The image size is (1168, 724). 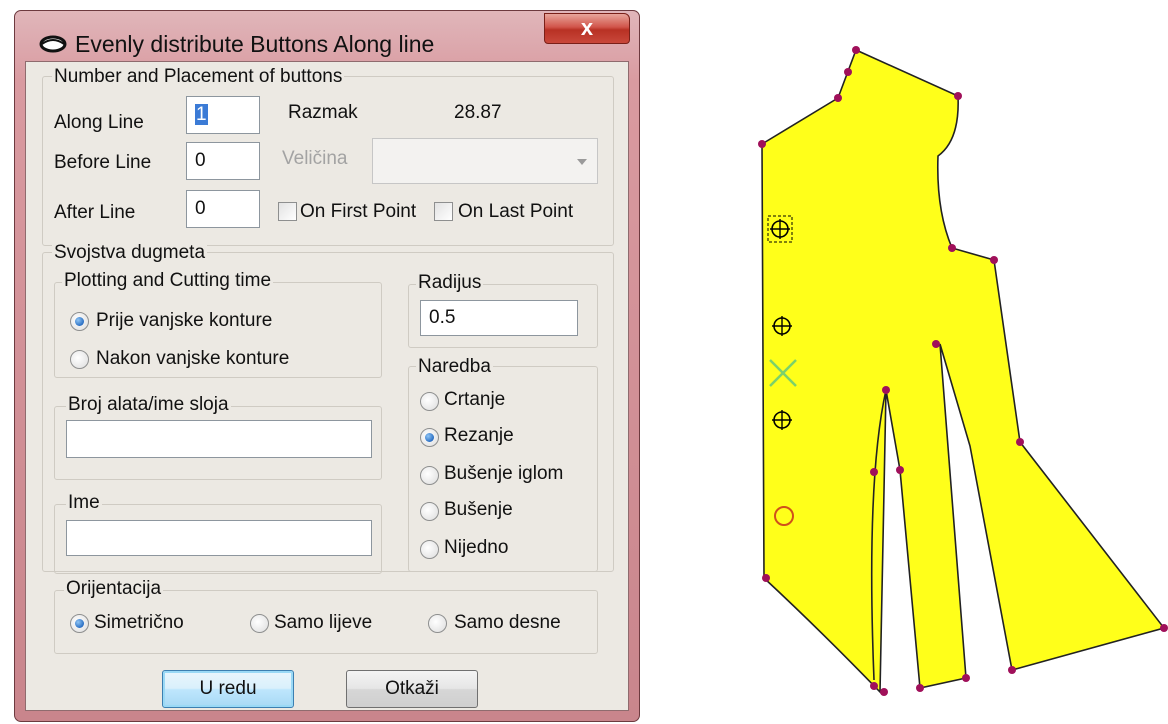 I want to click on radio-samo-desne, so click(x=437, y=623).